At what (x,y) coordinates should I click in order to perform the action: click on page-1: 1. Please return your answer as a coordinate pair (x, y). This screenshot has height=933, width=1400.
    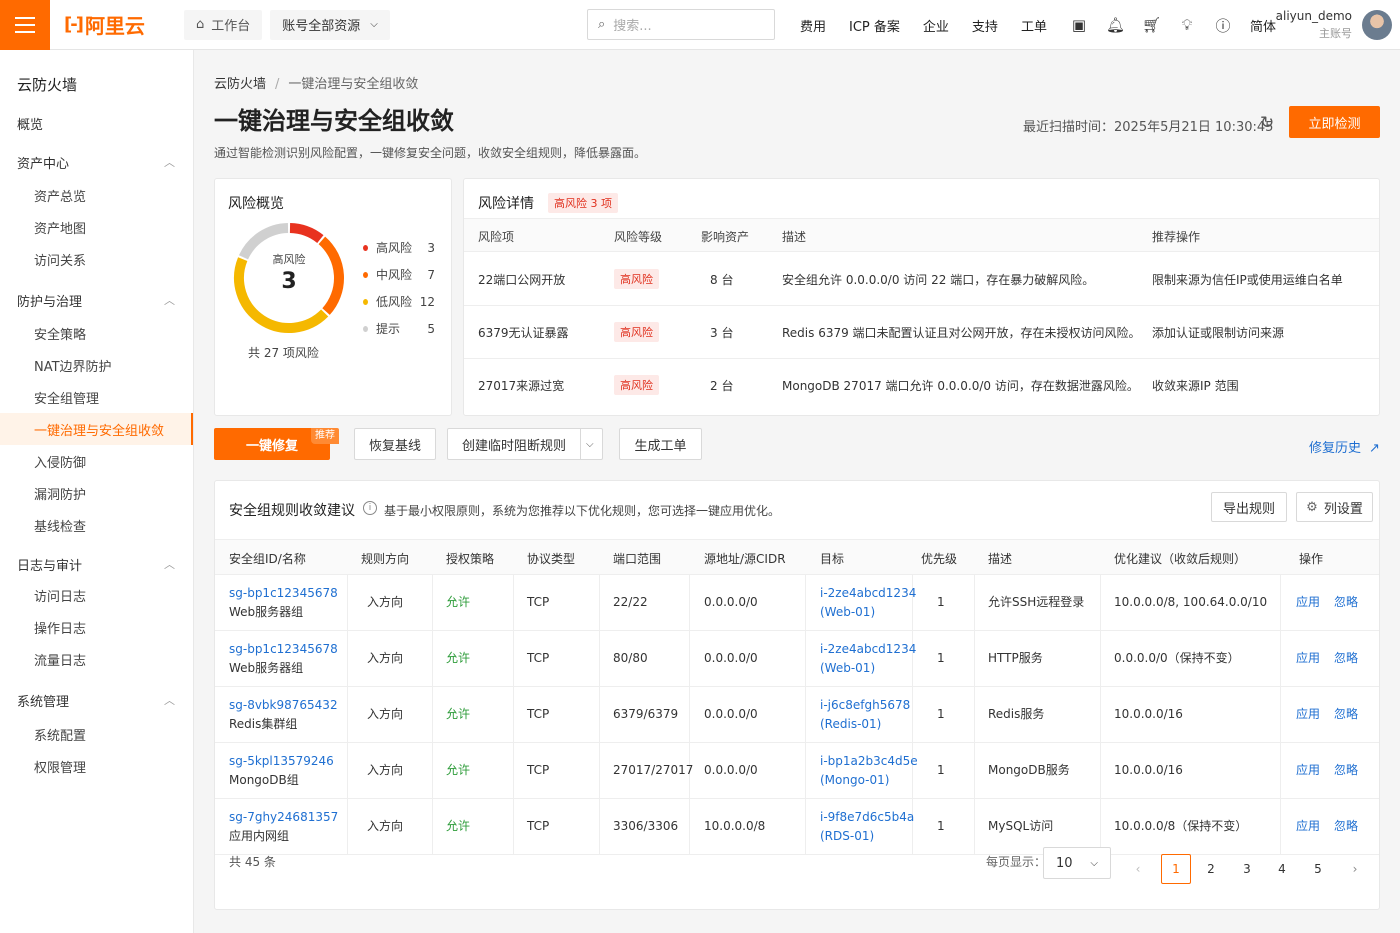
    Looking at the image, I should click on (1176, 869).